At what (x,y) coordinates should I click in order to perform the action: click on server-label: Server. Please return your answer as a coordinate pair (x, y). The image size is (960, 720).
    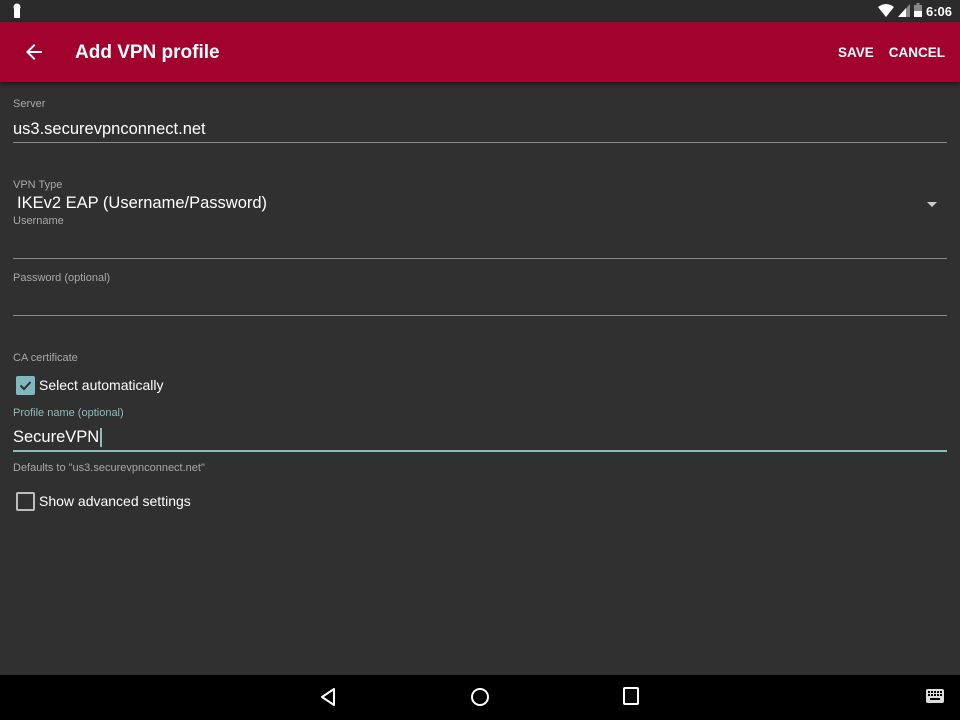
    Looking at the image, I should click on (29, 104).